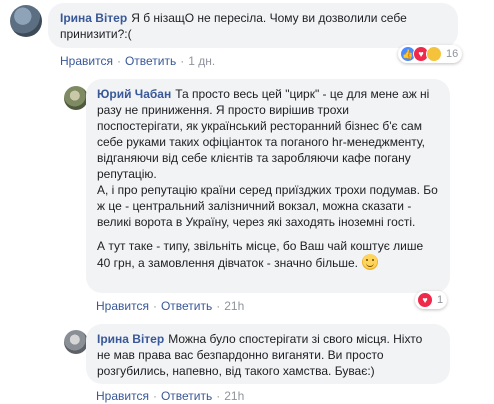 Image resolution: width=494 pixels, height=404 pixels. I want to click on reactions-summary: ♥ 1, so click(431, 300).